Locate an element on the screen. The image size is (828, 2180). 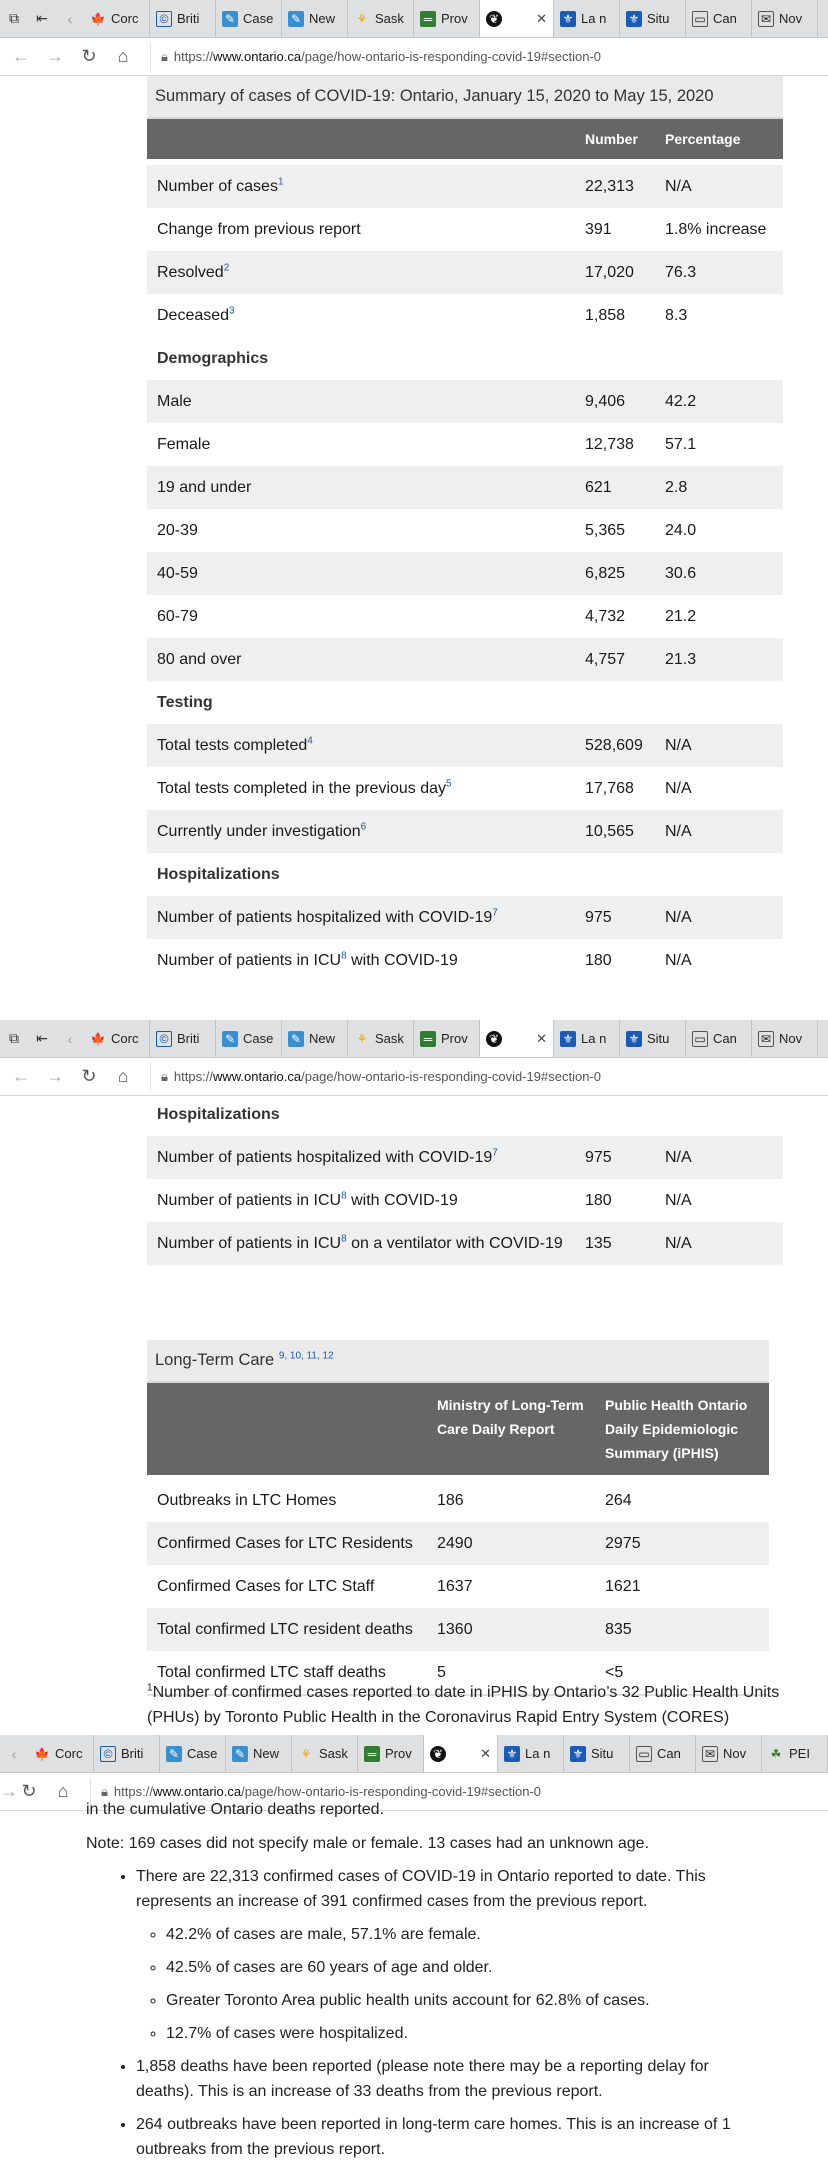
row-percentage: 21.2 is located at coordinates (681, 616).